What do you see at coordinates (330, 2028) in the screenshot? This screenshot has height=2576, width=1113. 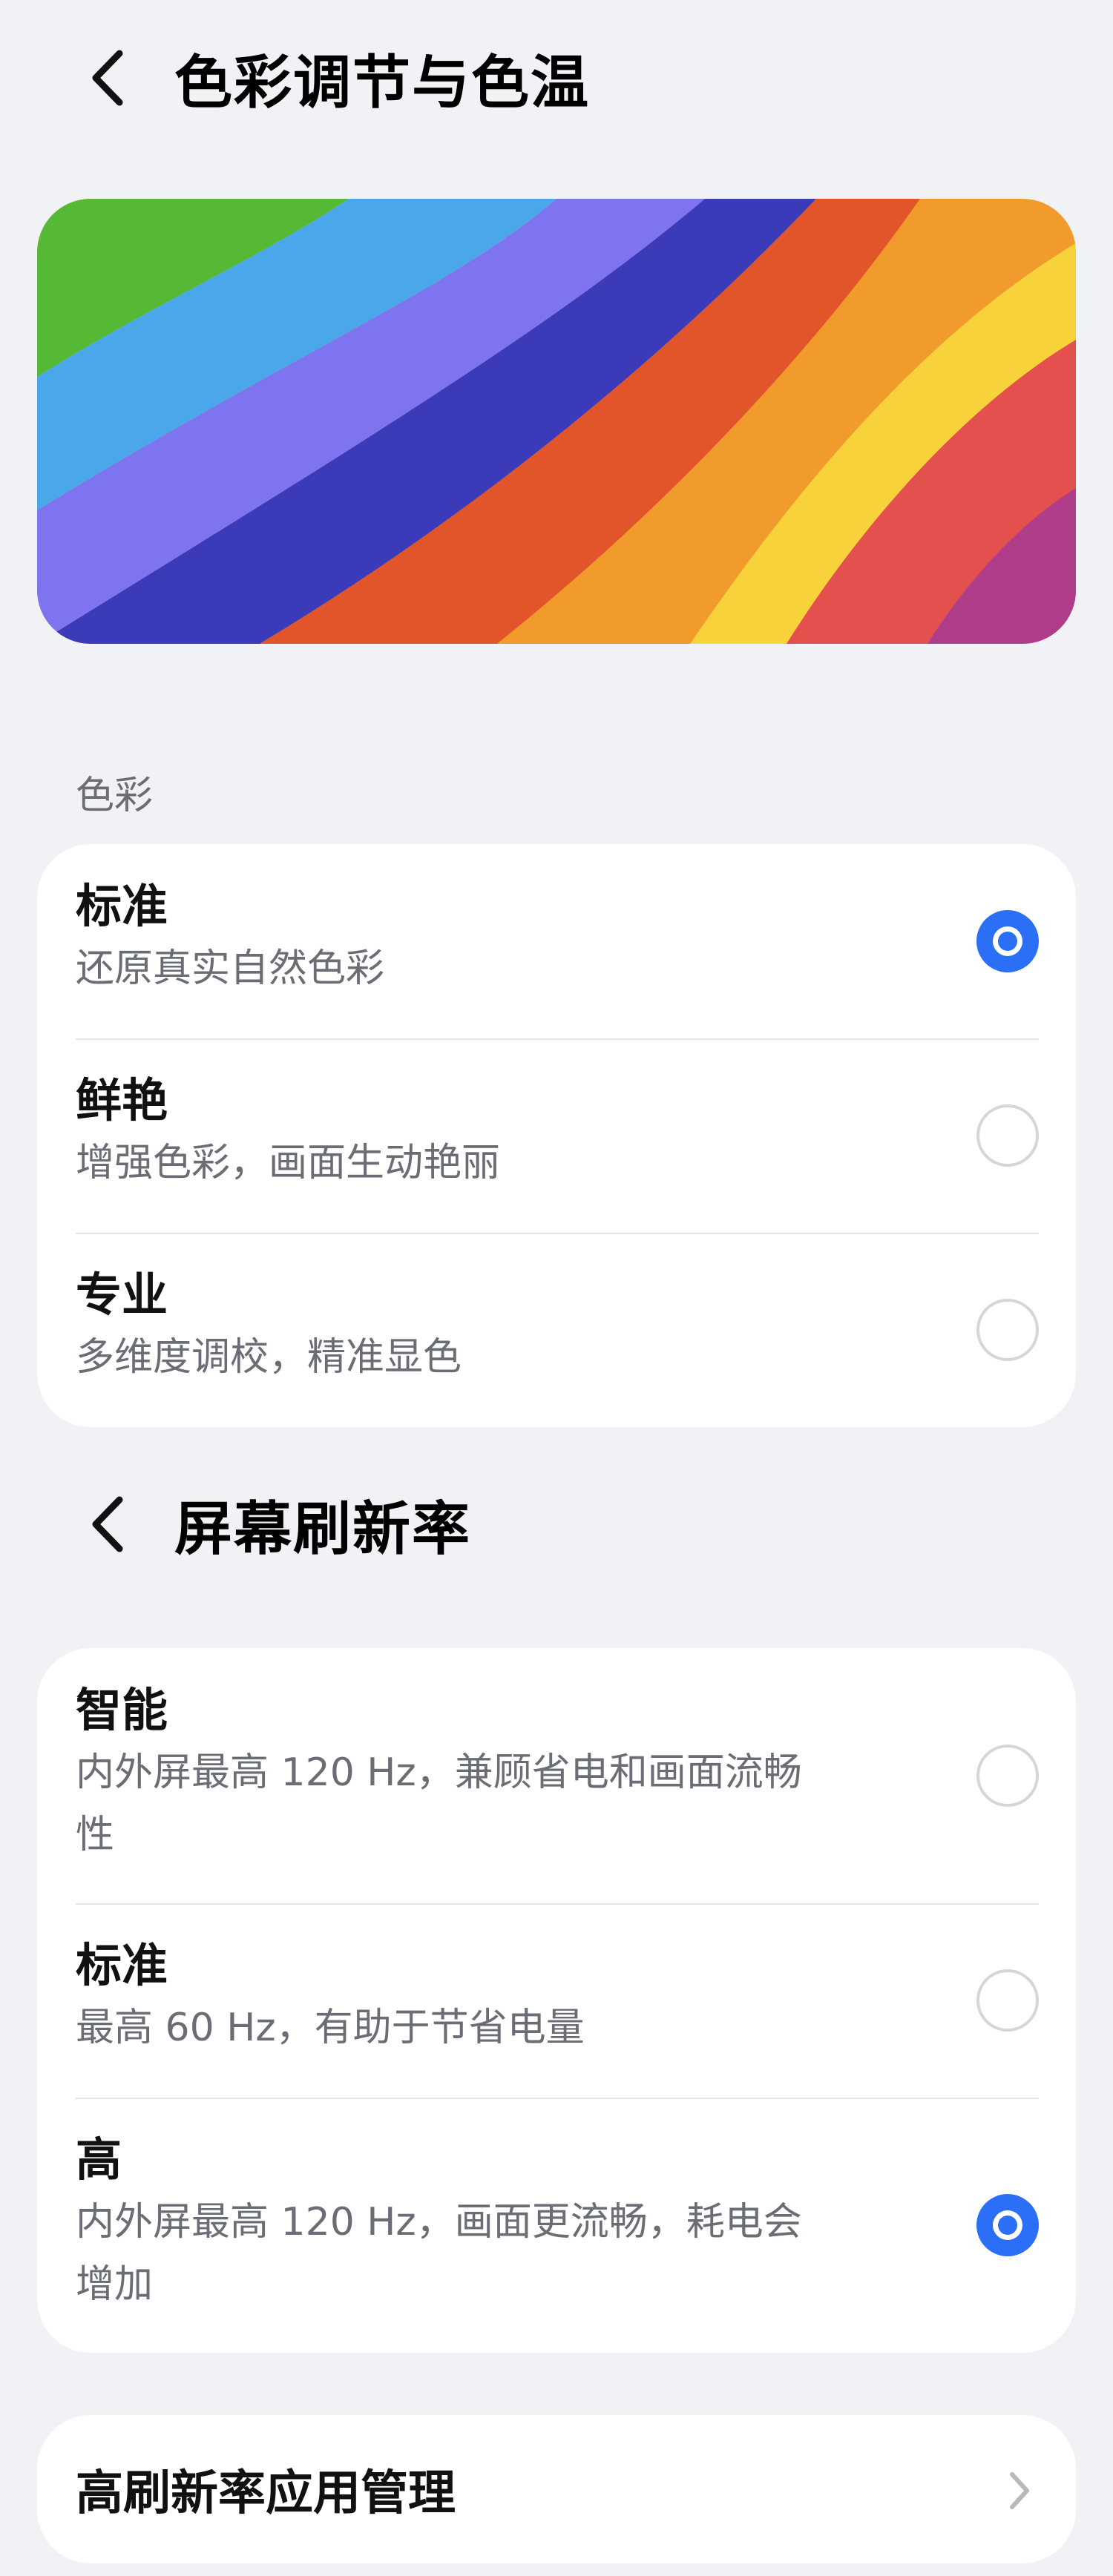 I see `option-description: 最高 60 Hz，有助于节省电量` at bounding box center [330, 2028].